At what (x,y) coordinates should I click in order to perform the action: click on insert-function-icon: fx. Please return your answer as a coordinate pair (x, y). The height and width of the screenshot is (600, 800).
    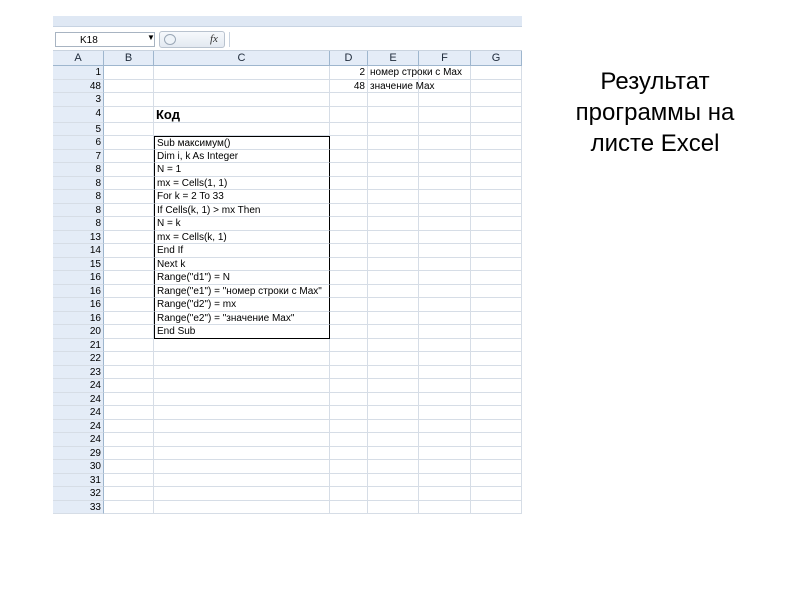
    Looking at the image, I should click on (214, 39).